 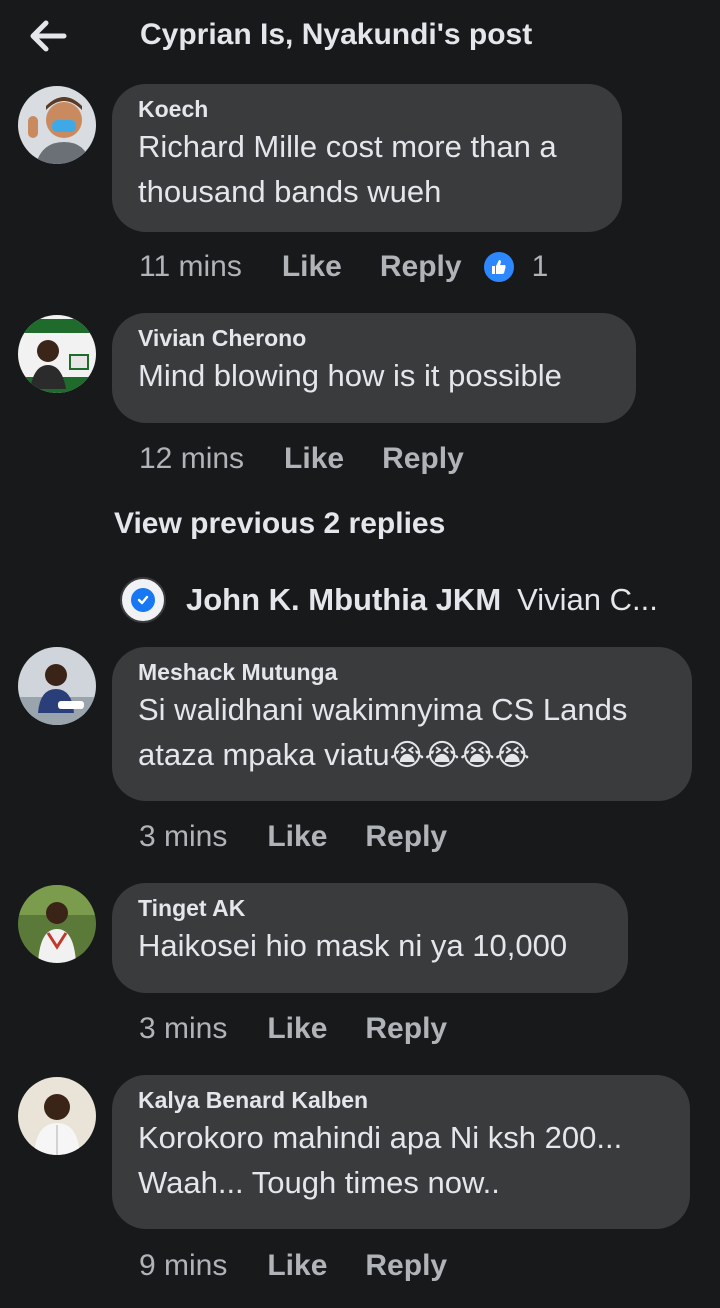 I want to click on reaction-count: 1, so click(x=540, y=266).